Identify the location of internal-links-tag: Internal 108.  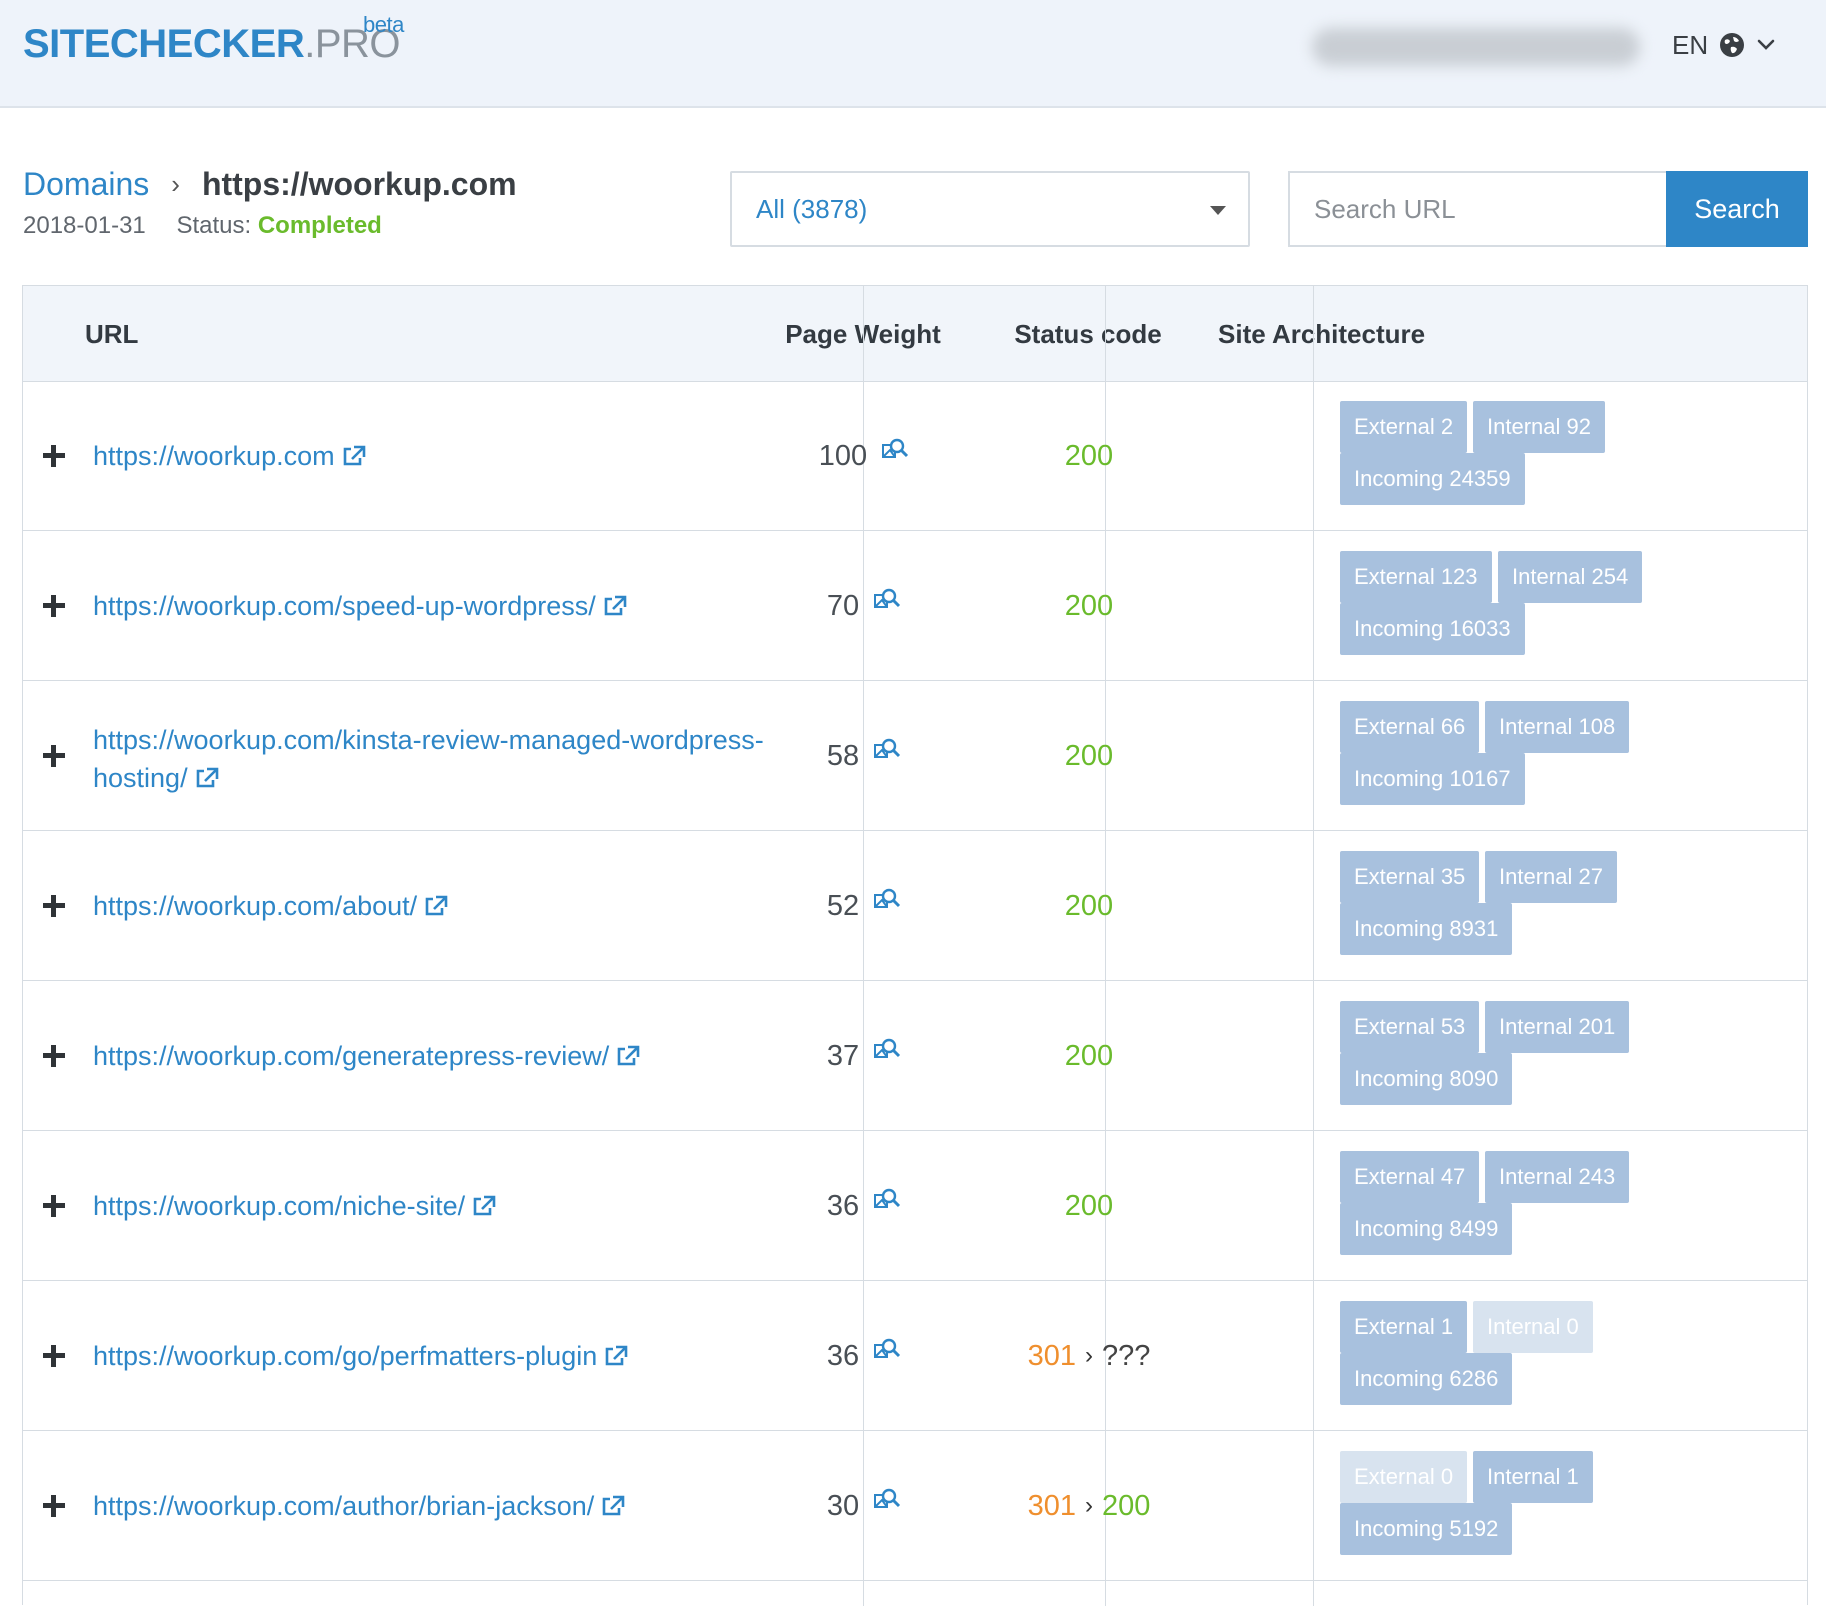
(1557, 727).